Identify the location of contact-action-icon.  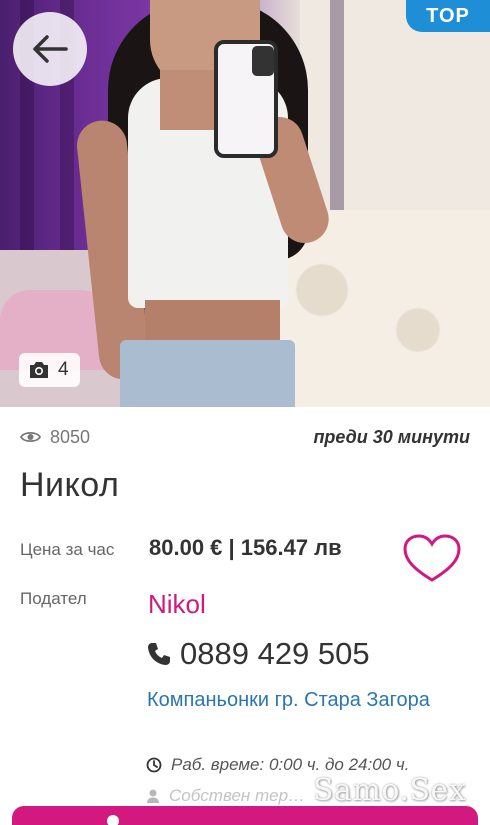
(113, 820).